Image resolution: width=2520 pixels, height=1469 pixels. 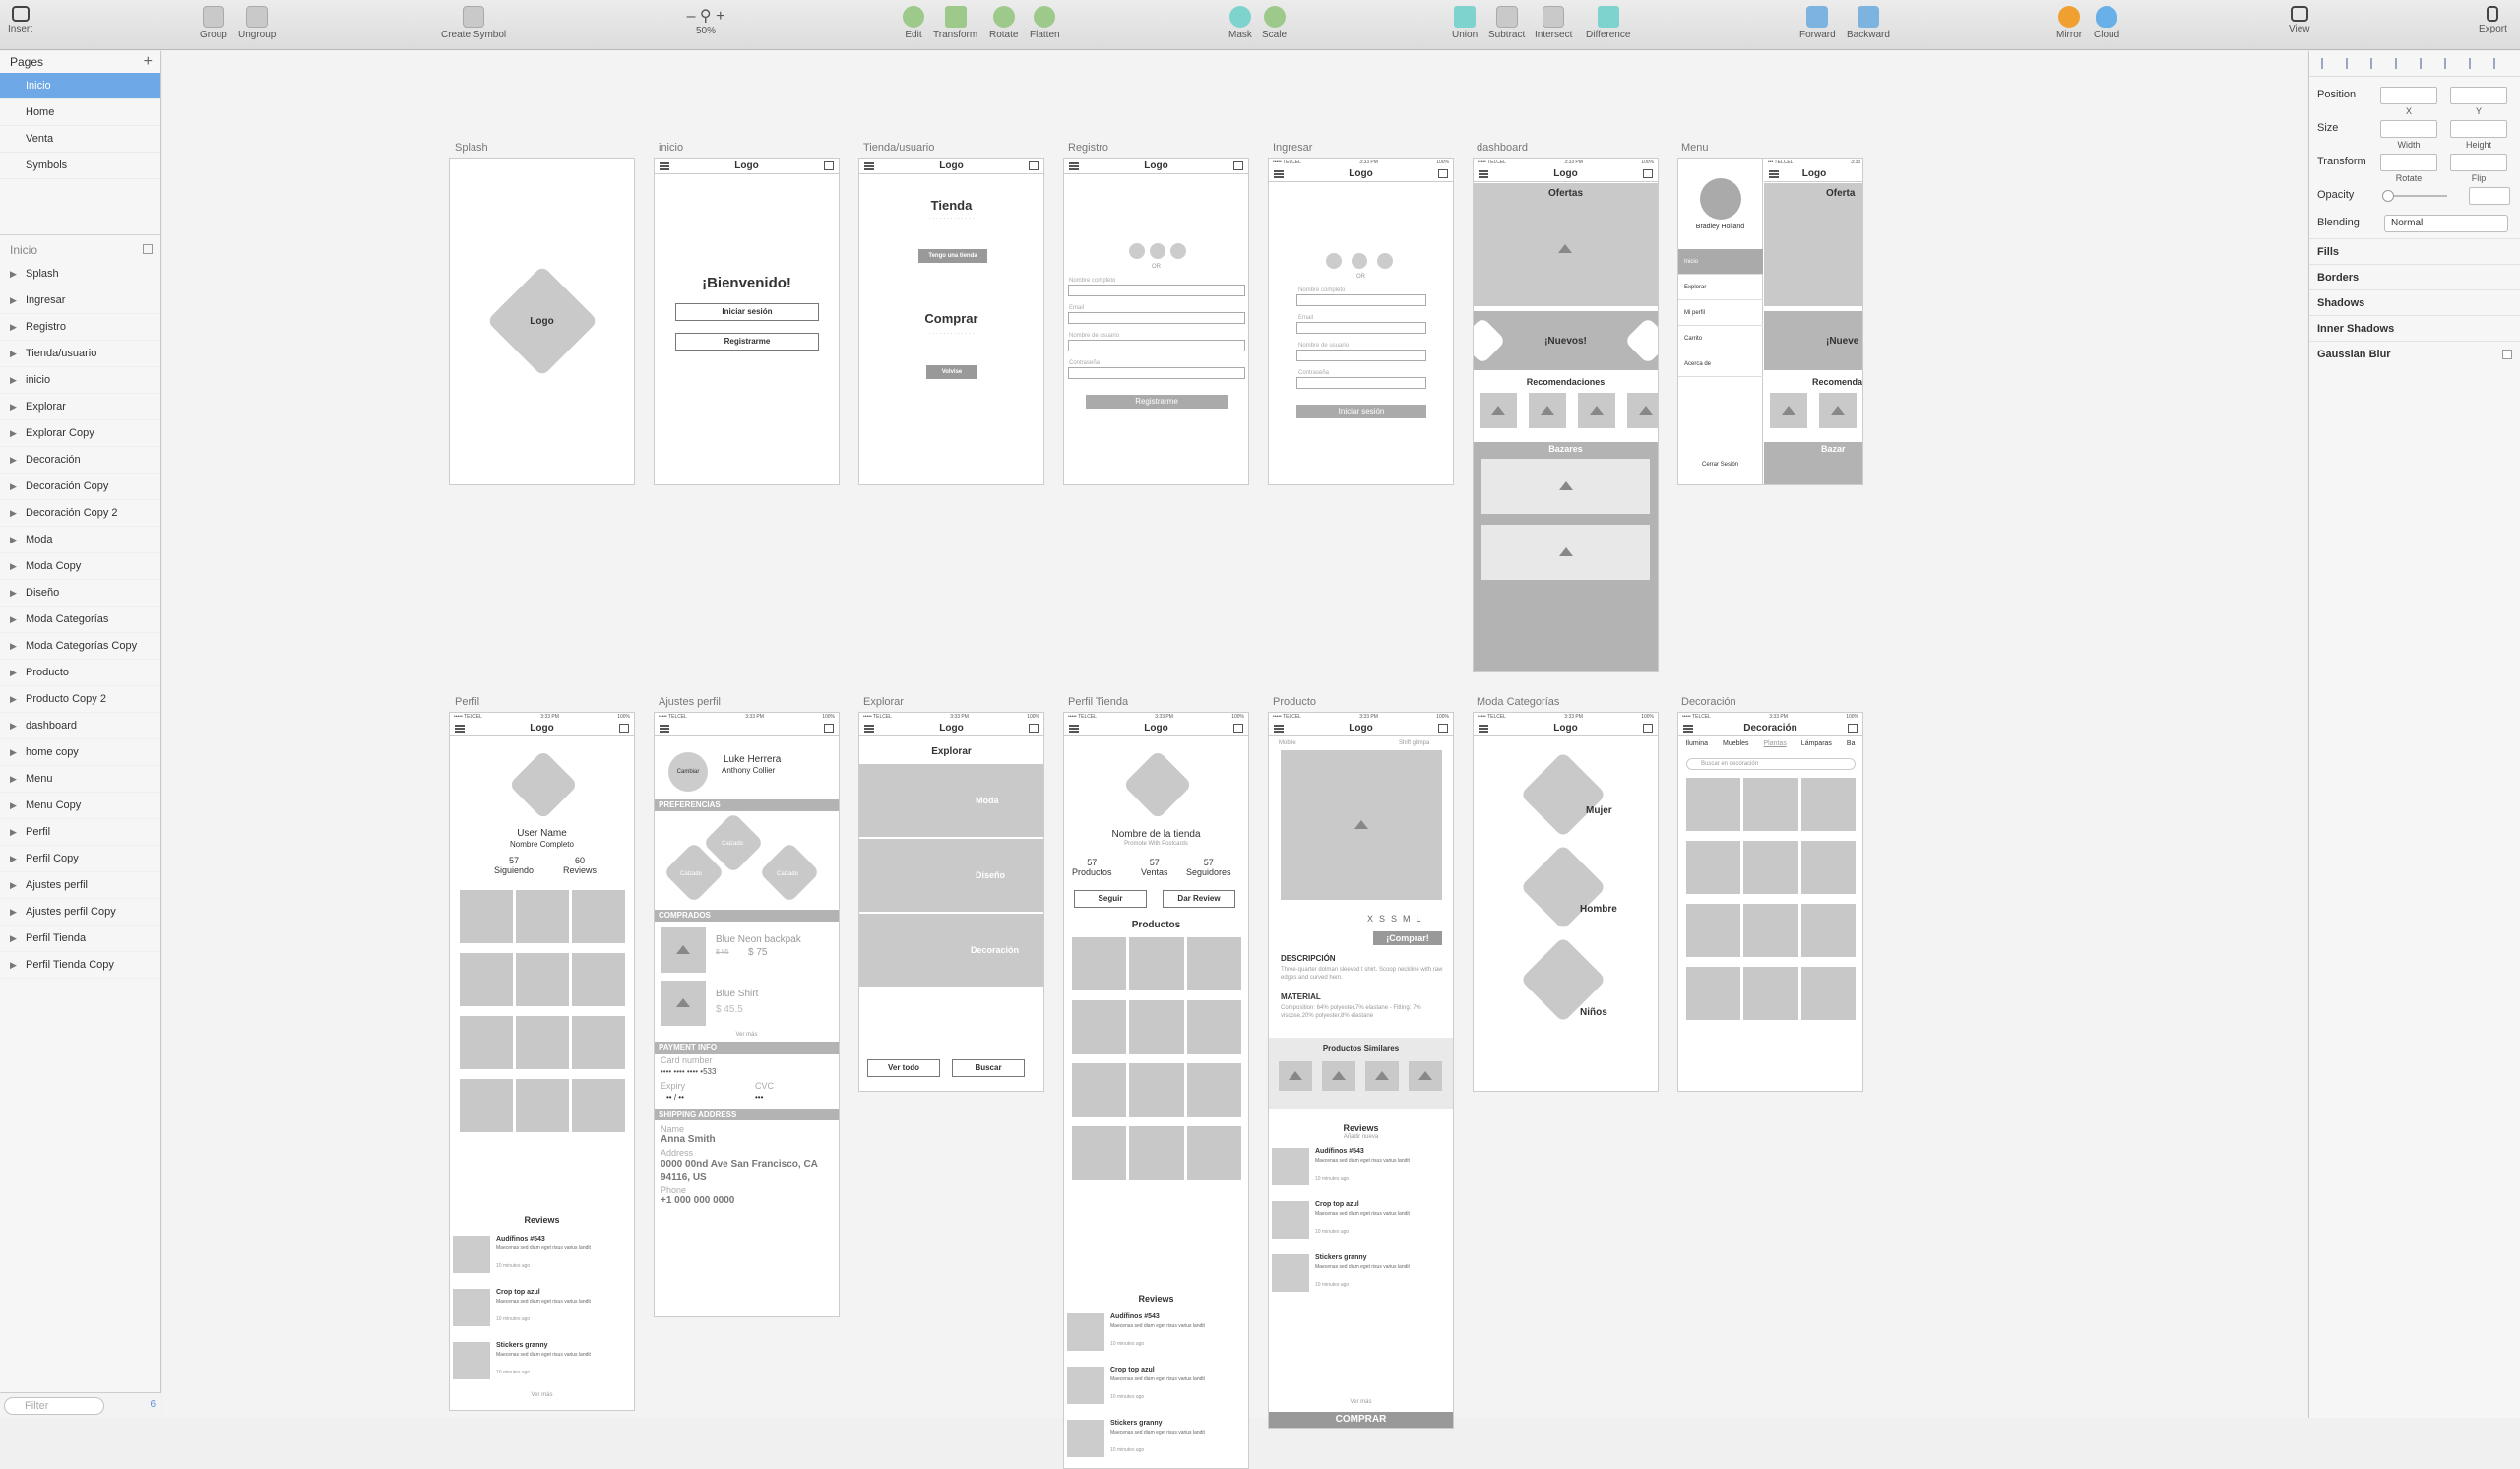 I want to click on layer-item: ▶ Decoración Copy 2, so click(x=80, y=513).